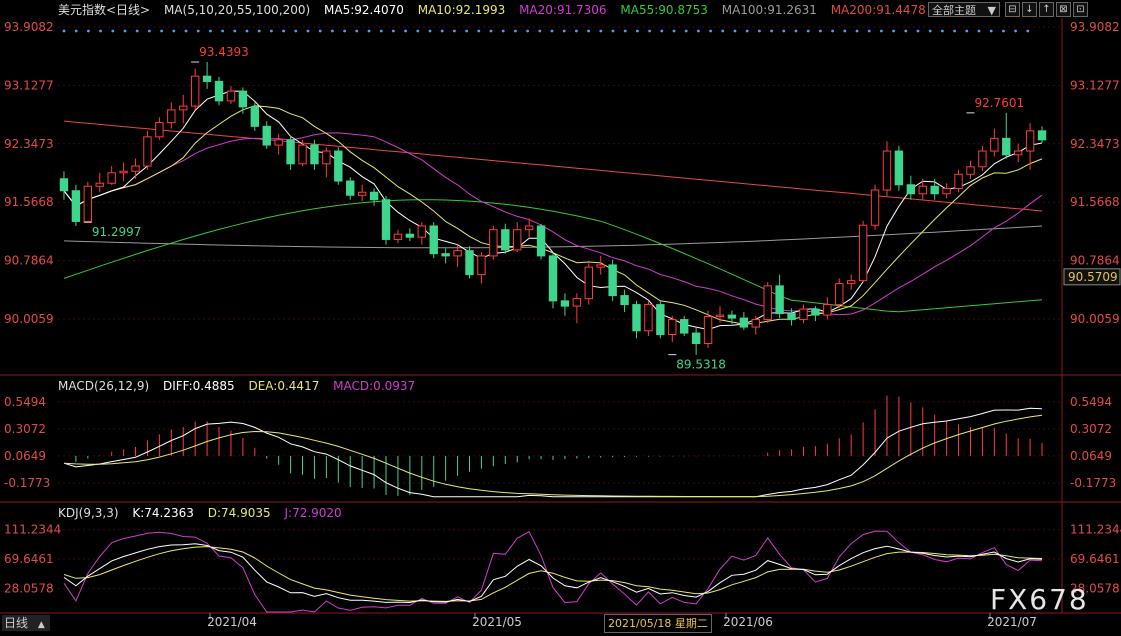 The width and height of the screenshot is (1121, 636). Describe the element at coordinates (1093, 483) in the screenshot. I see `macd-tick-right: -0.1773` at that location.